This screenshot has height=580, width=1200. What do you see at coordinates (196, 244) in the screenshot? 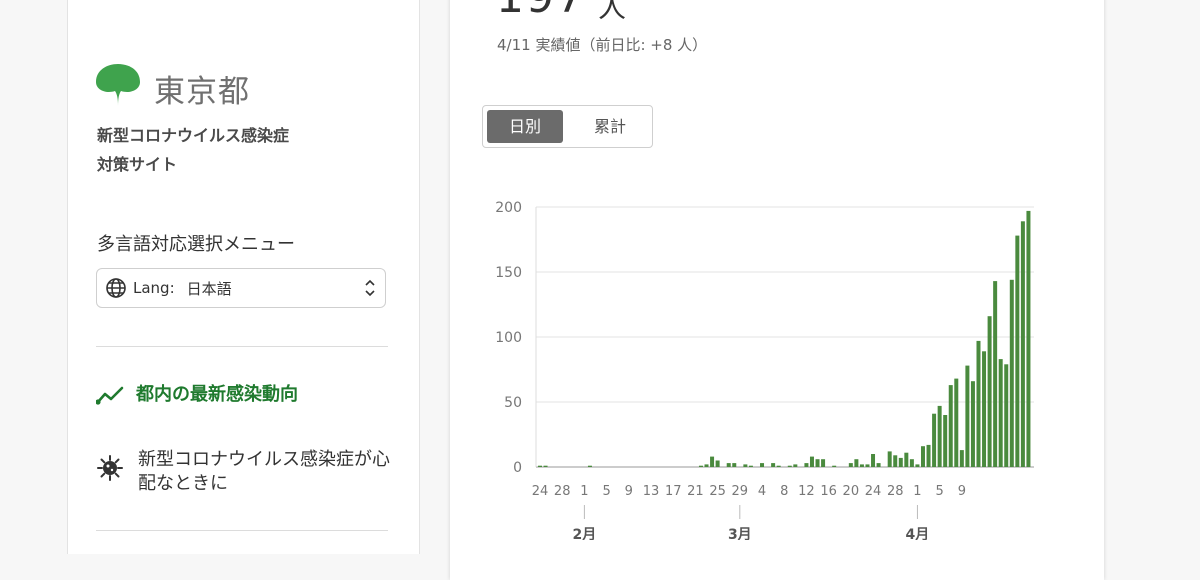
I see `lang-menu-label: 多言語対応選択メニュー` at bounding box center [196, 244].